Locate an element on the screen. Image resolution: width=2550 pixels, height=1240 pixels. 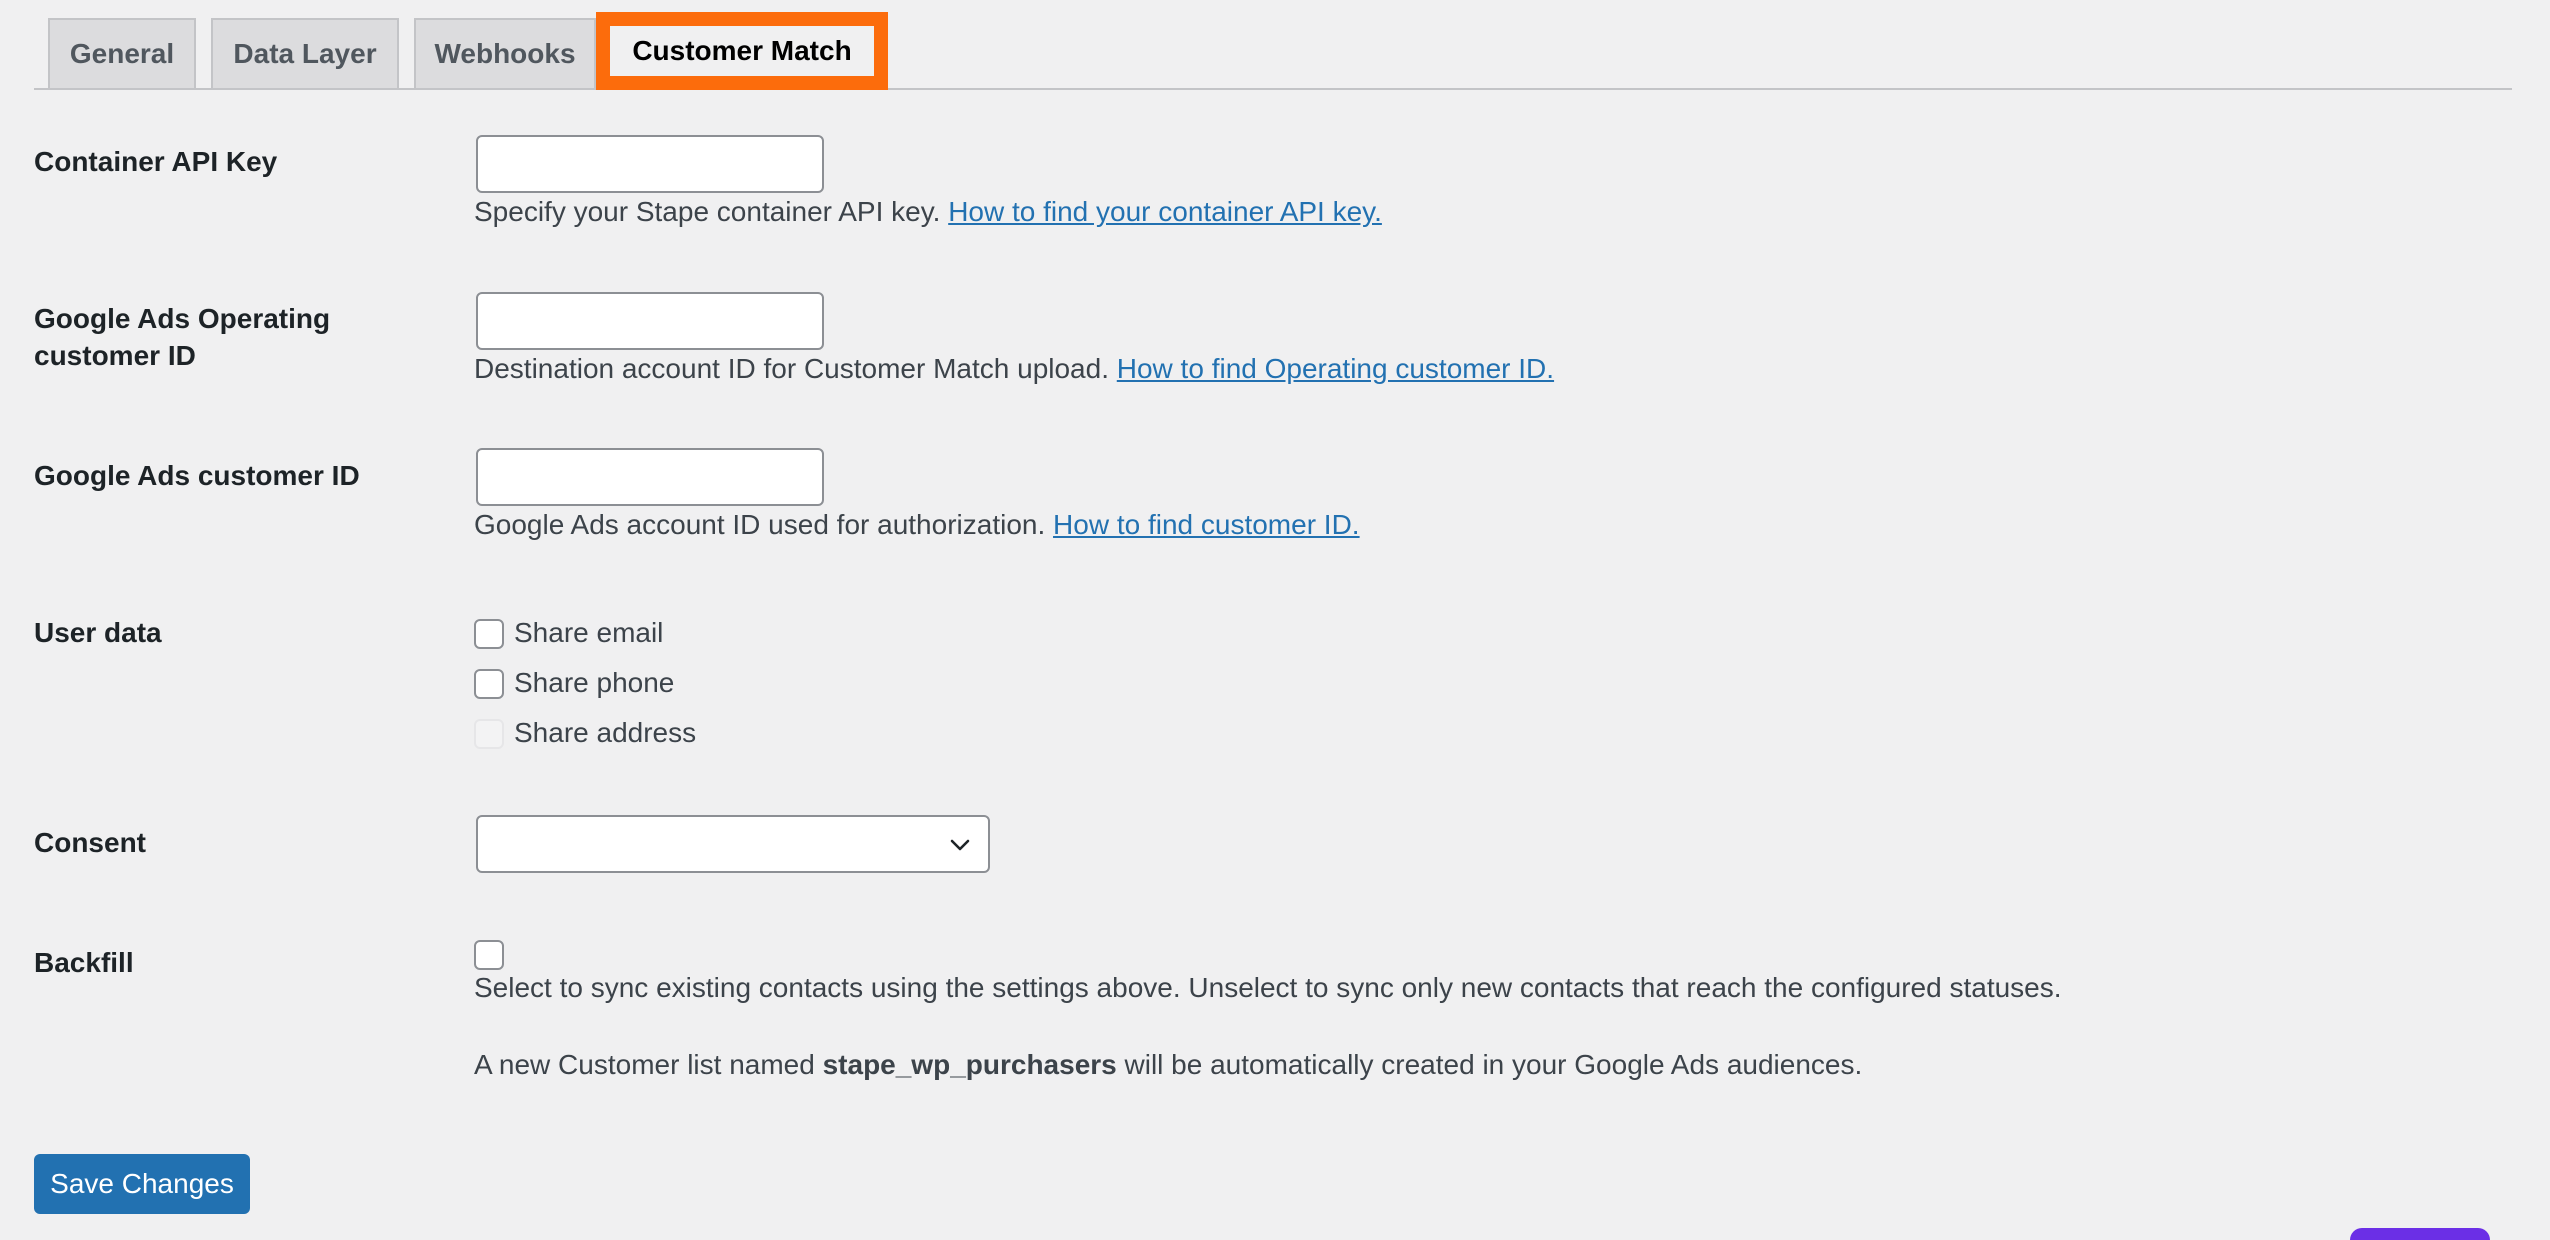
backfill-checkbox is located at coordinates (489, 955).